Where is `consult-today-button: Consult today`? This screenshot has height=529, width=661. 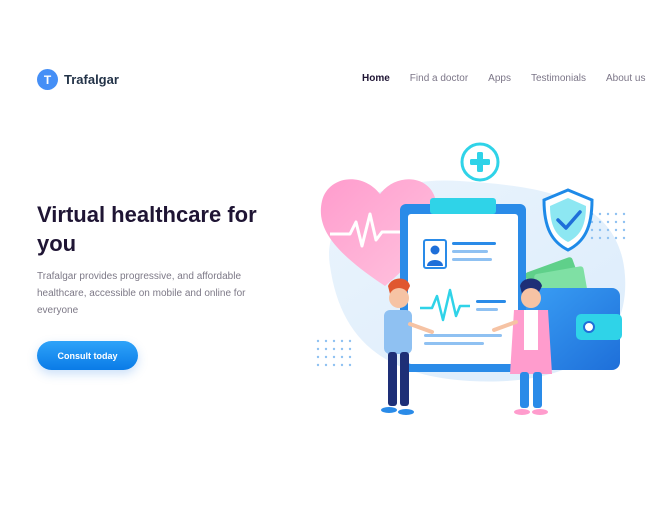
consult-today-button: Consult today is located at coordinates (87, 355).